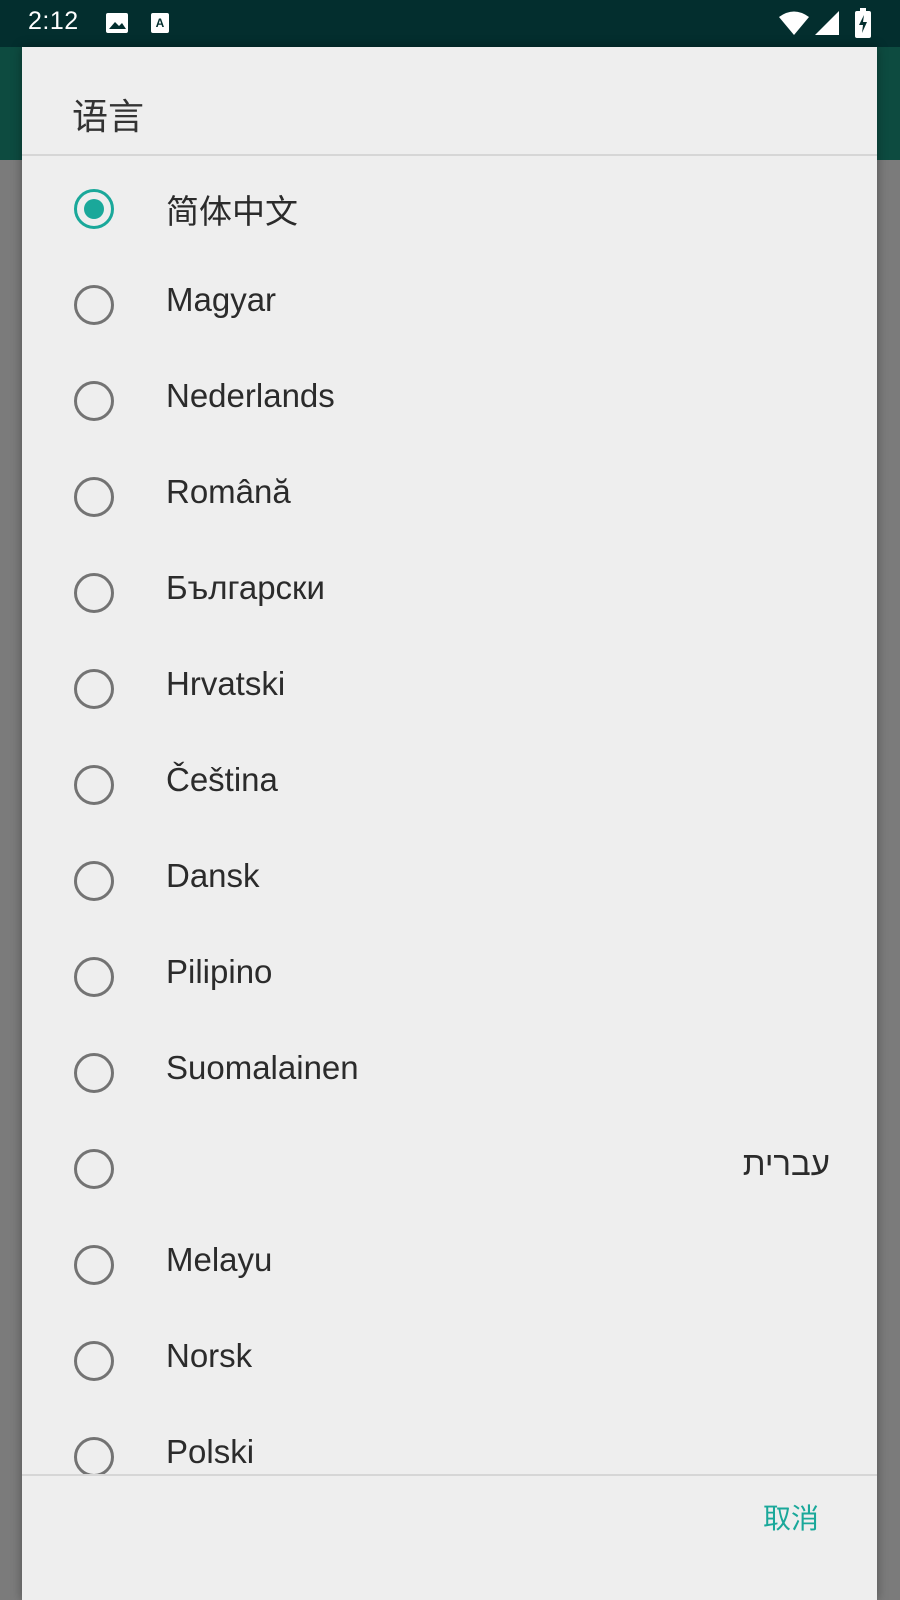 This screenshot has height=1600, width=900. I want to click on language-option-label: Română, so click(228, 491).